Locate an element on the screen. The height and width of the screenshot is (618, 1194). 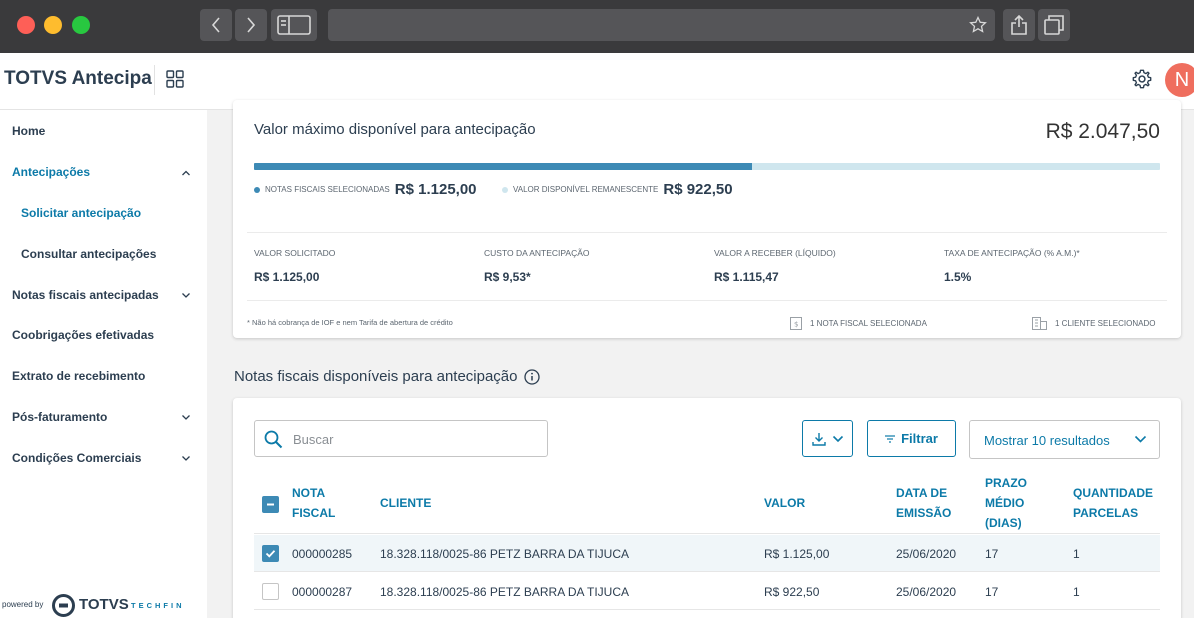
sidebar-item-antecipacoes: Antecipações is located at coordinates (51, 172).